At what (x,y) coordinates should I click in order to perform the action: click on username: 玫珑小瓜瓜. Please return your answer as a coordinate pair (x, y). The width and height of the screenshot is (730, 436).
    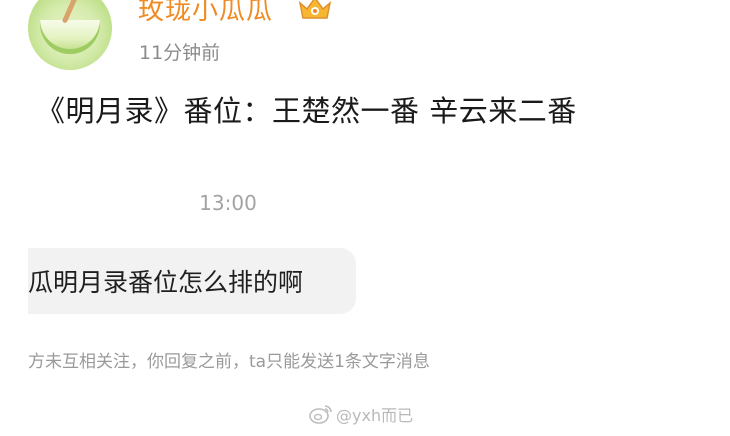
    Looking at the image, I should click on (205, 13).